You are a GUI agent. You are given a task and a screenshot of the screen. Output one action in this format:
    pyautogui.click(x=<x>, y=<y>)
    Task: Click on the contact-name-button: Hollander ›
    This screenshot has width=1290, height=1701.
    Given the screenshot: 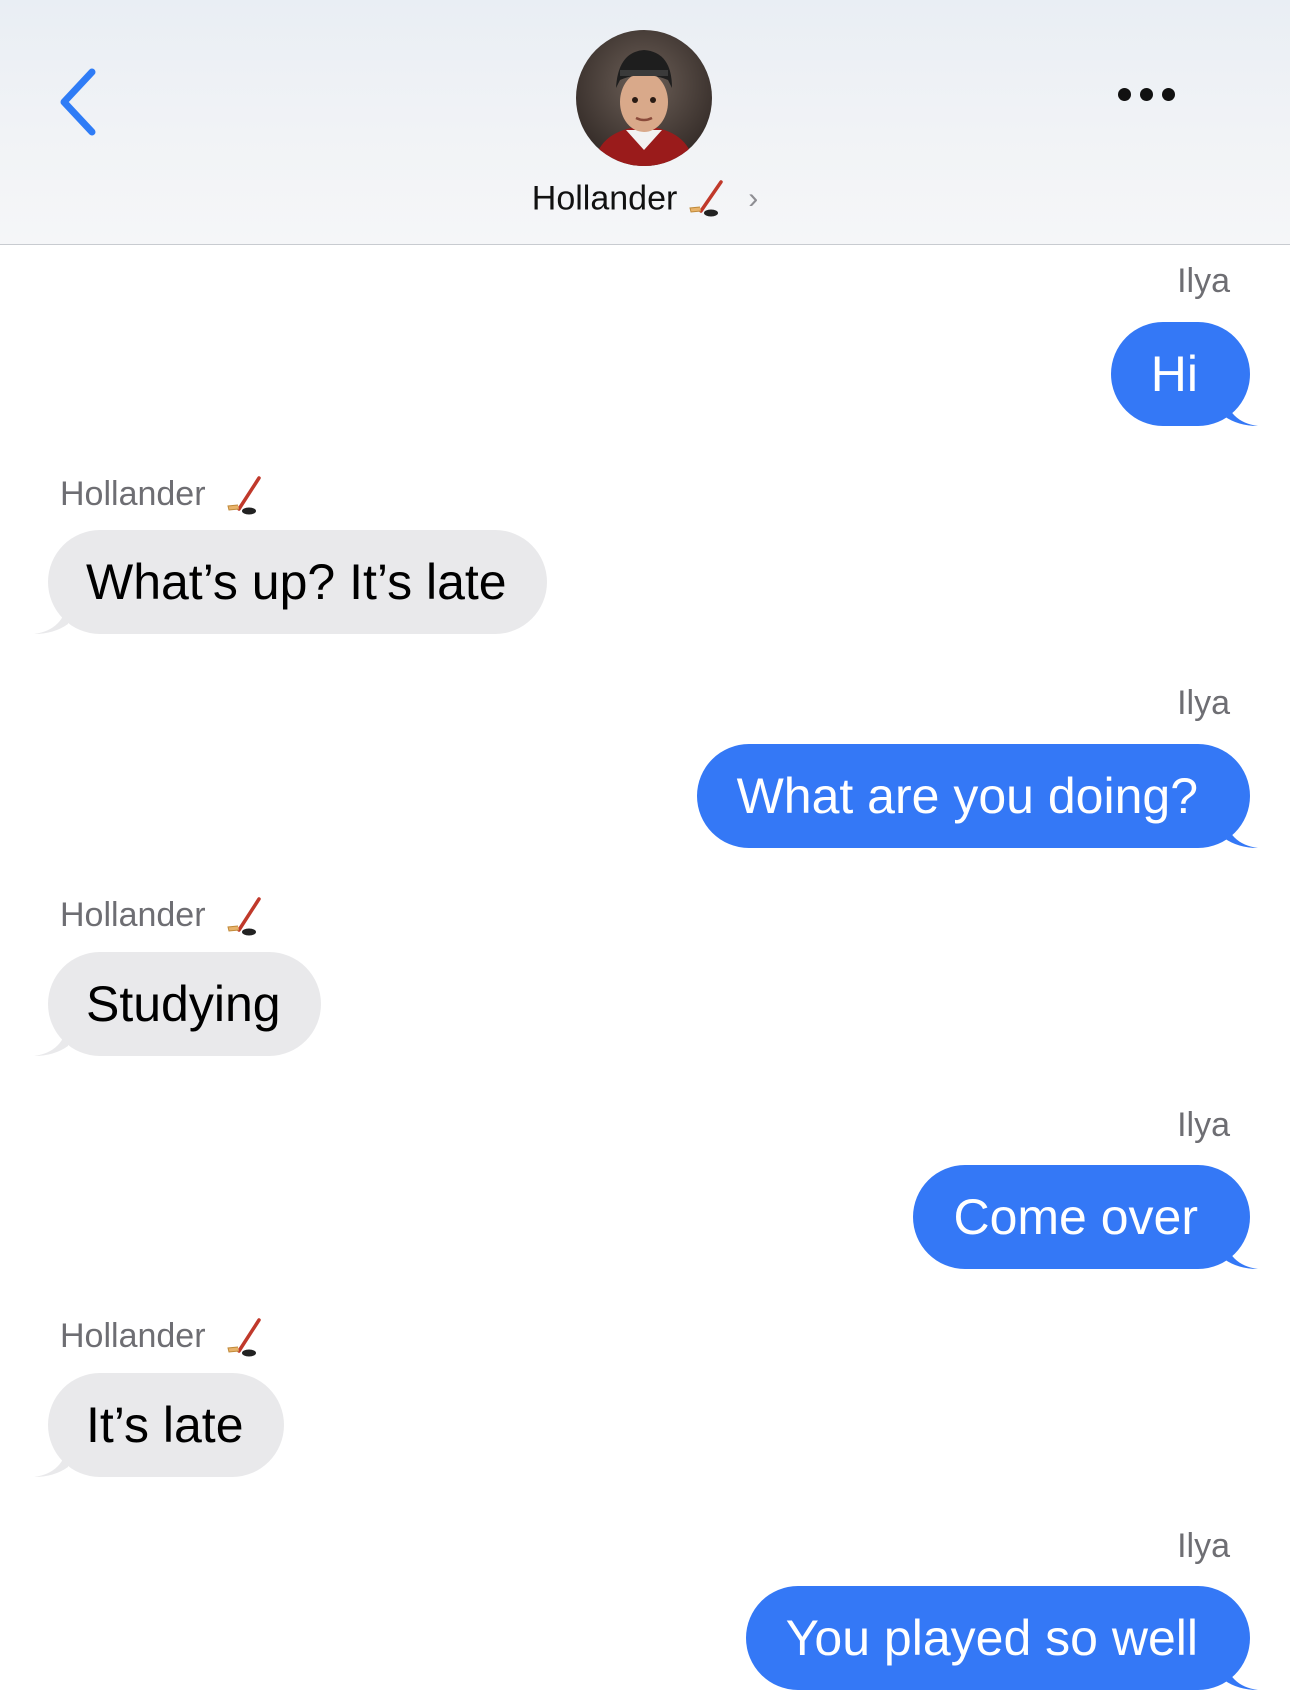 What is the action you would take?
    pyautogui.click(x=645, y=198)
    